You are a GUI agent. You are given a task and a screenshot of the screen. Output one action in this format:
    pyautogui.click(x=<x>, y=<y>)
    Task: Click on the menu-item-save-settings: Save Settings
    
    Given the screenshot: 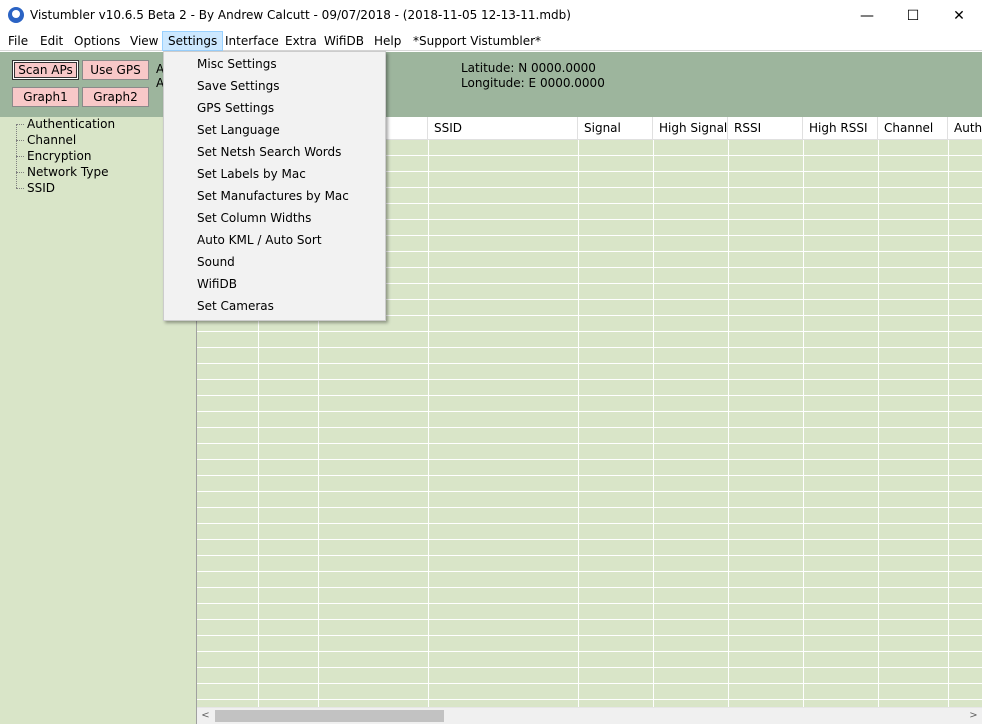 What is the action you would take?
    pyautogui.click(x=238, y=86)
    